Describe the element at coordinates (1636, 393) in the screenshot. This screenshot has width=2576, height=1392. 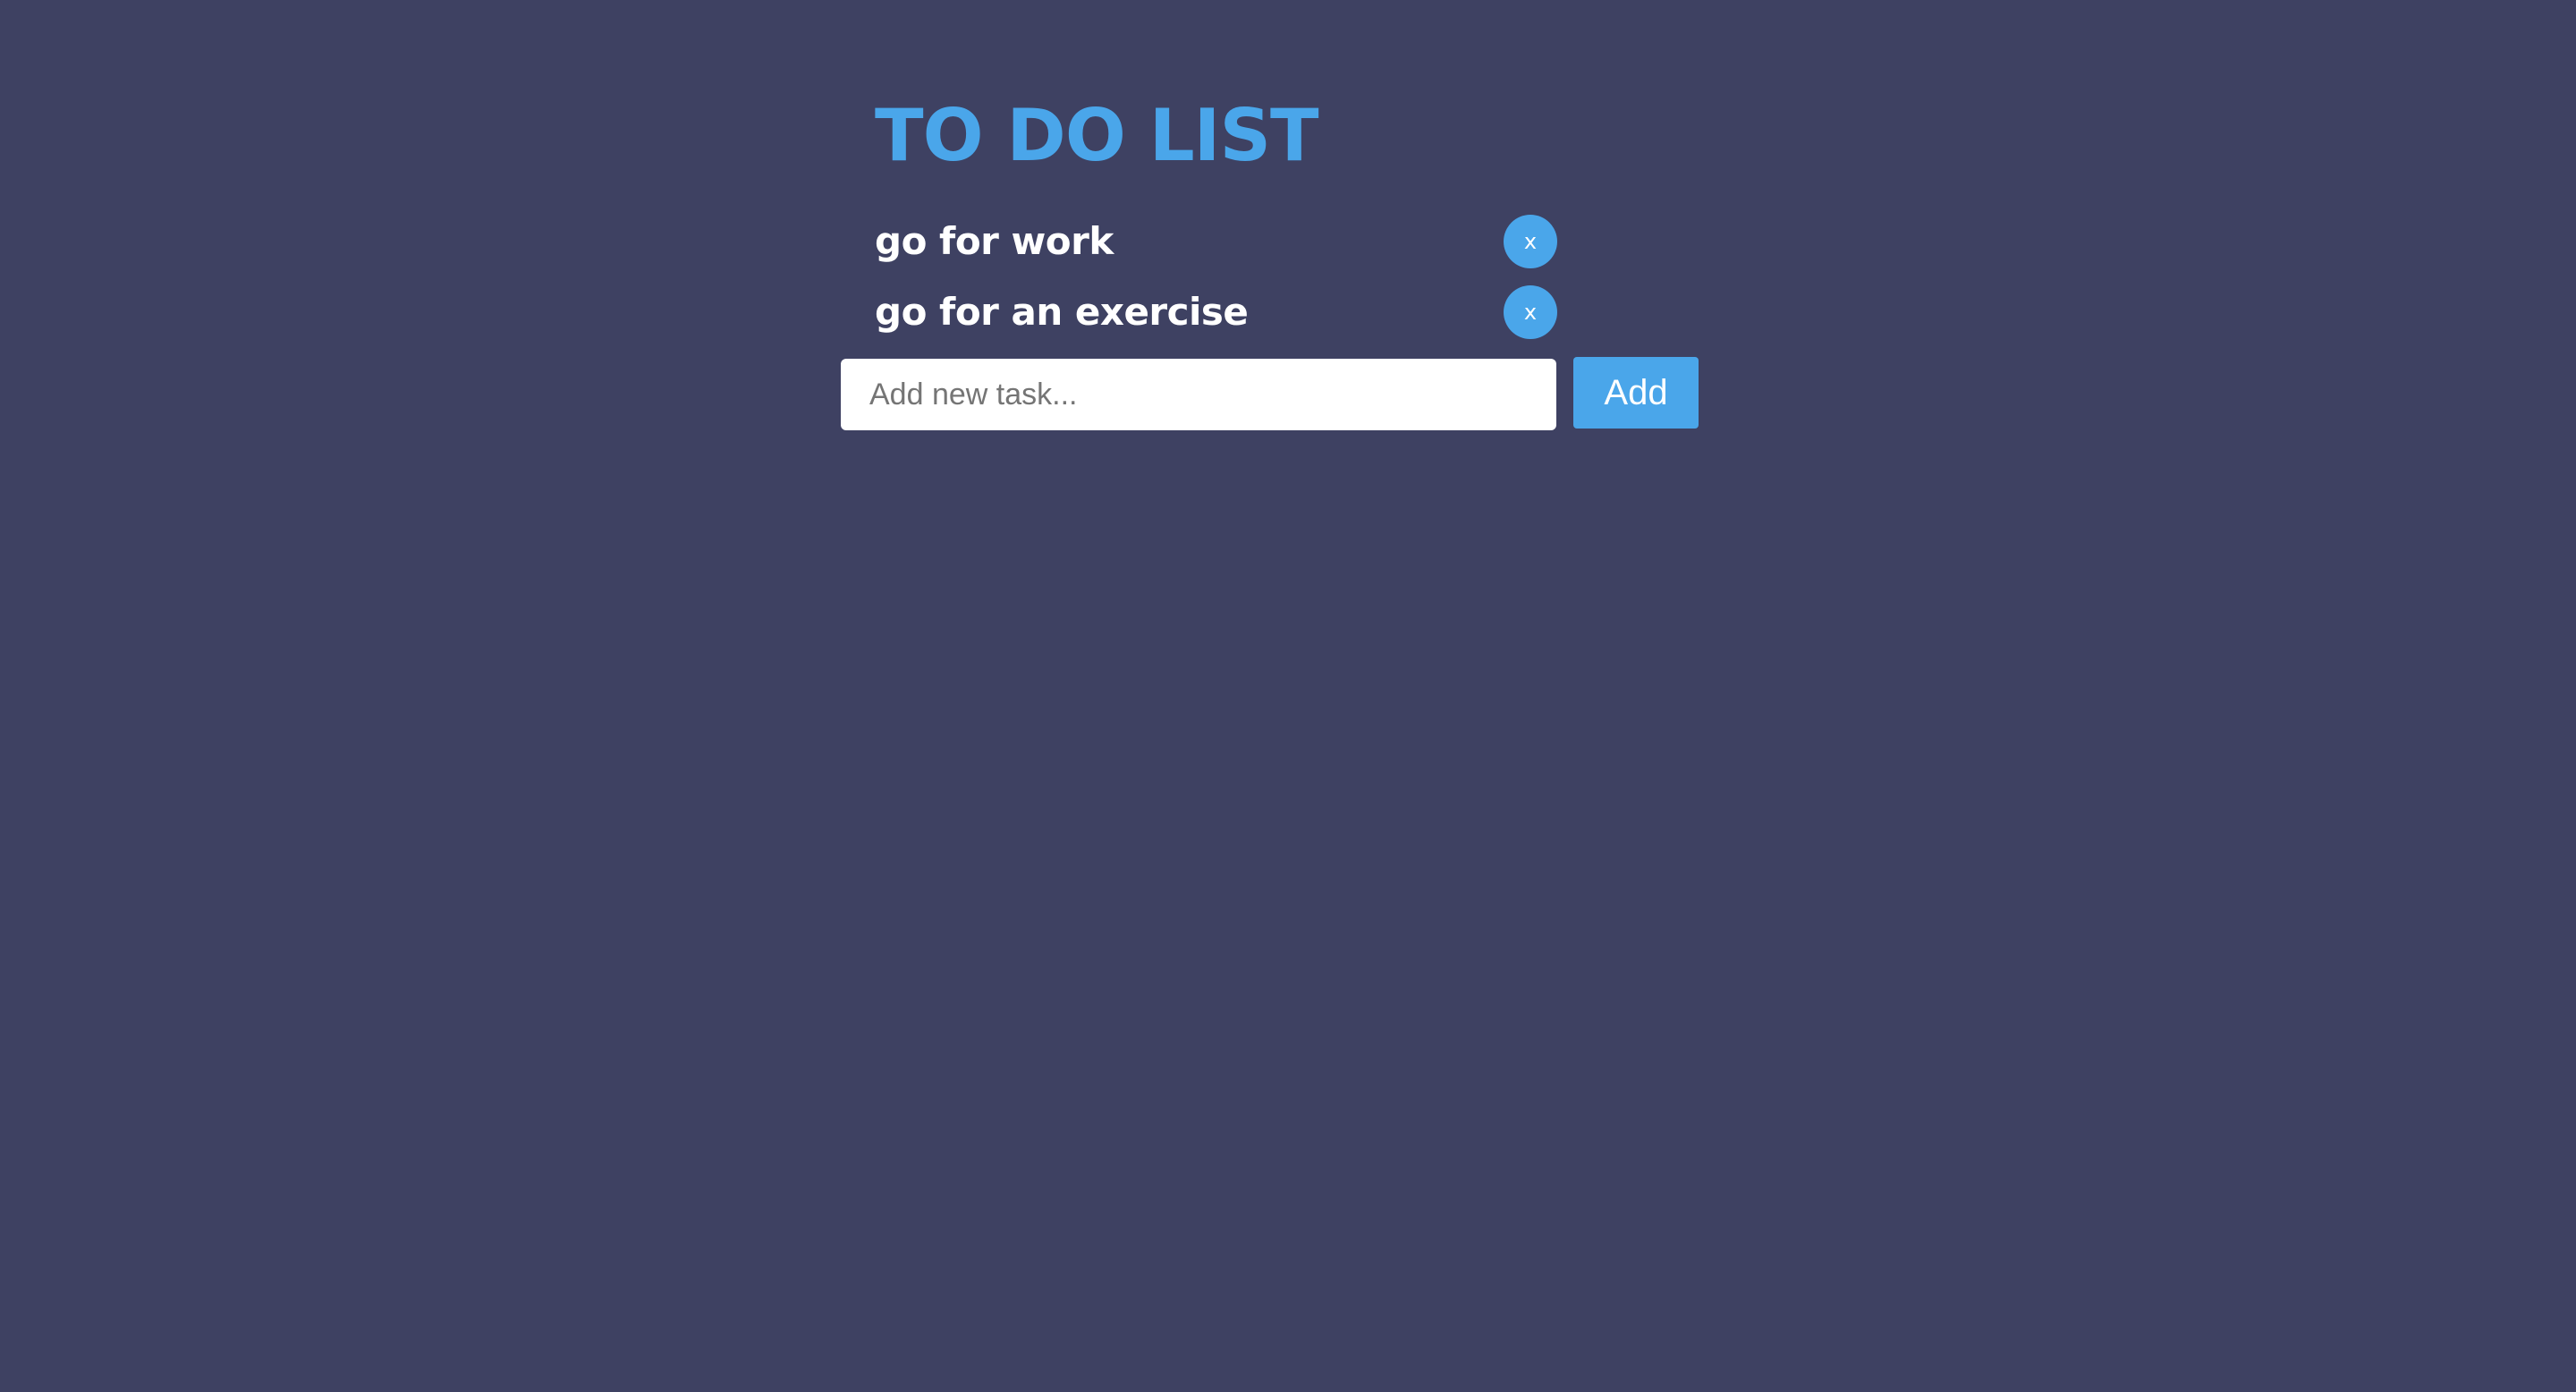
I see `add-task-button: Add` at that location.